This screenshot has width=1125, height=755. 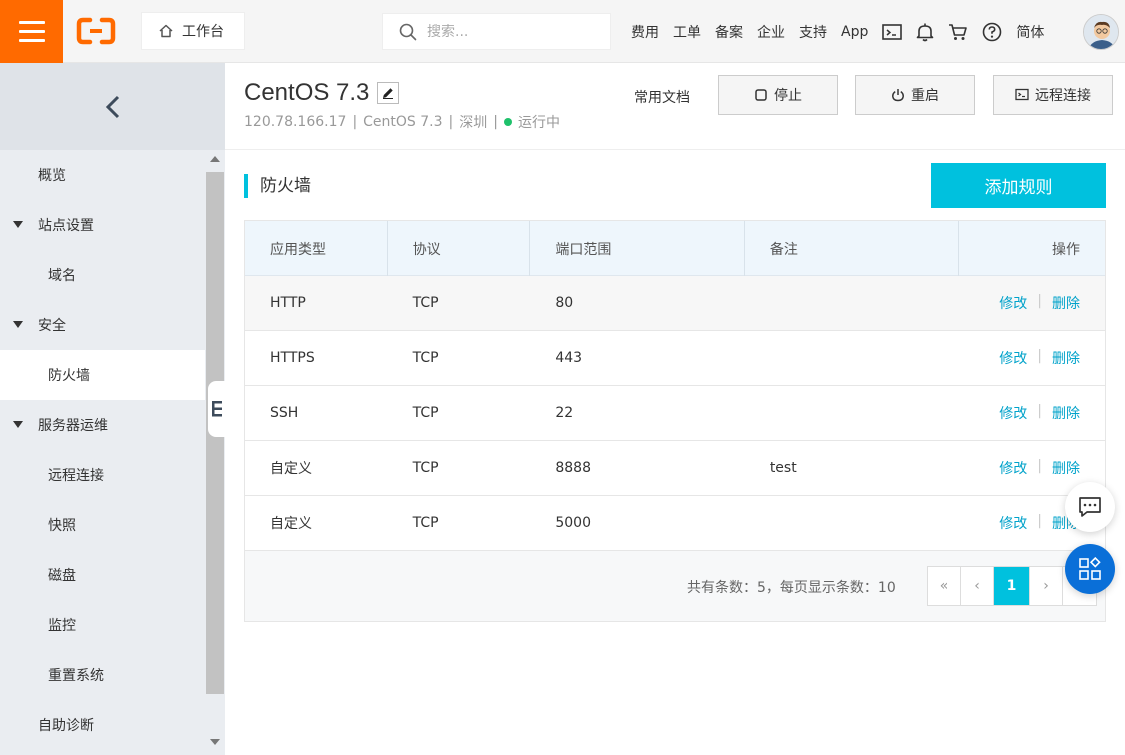 What do you see at coordinates (102, 475) in the screenshot?
I see `sidebar-item: 远程连接` at bounding box center [102, 475].